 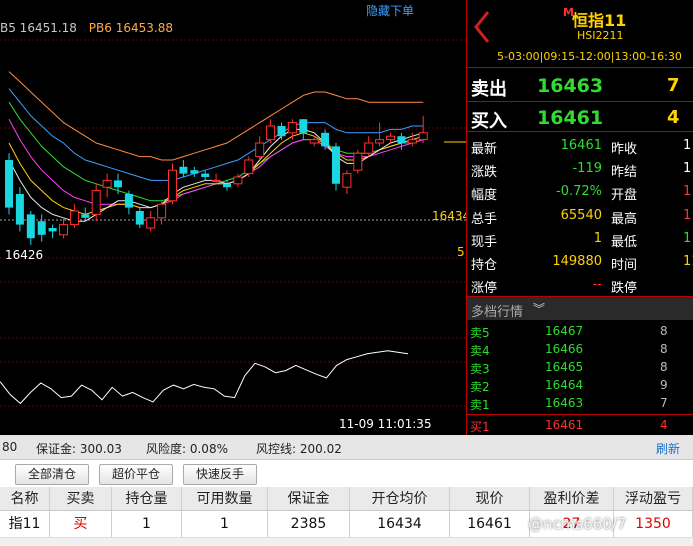 What do you see at coordinates (480, 387) in the screenshot?
I see `depth-label: 卖2` at bounding box center [480, 387].